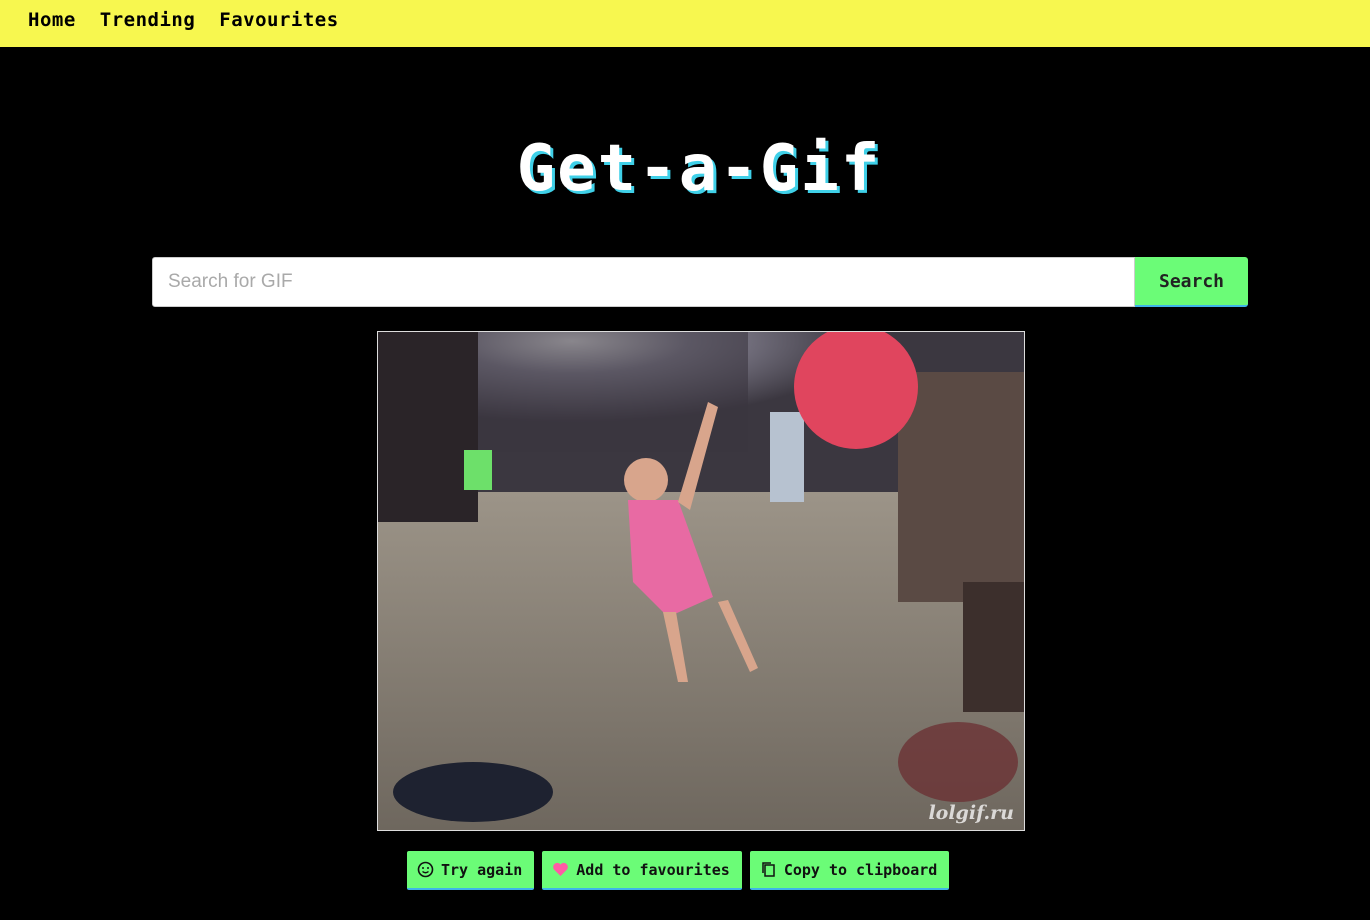 The width and height of the screenshot is (1370, 920). What do you see at coordinates (653, 869) in the screenshot?
I see `add-to-favourites-label: Add to favourites` at bounding box center [653, 869].